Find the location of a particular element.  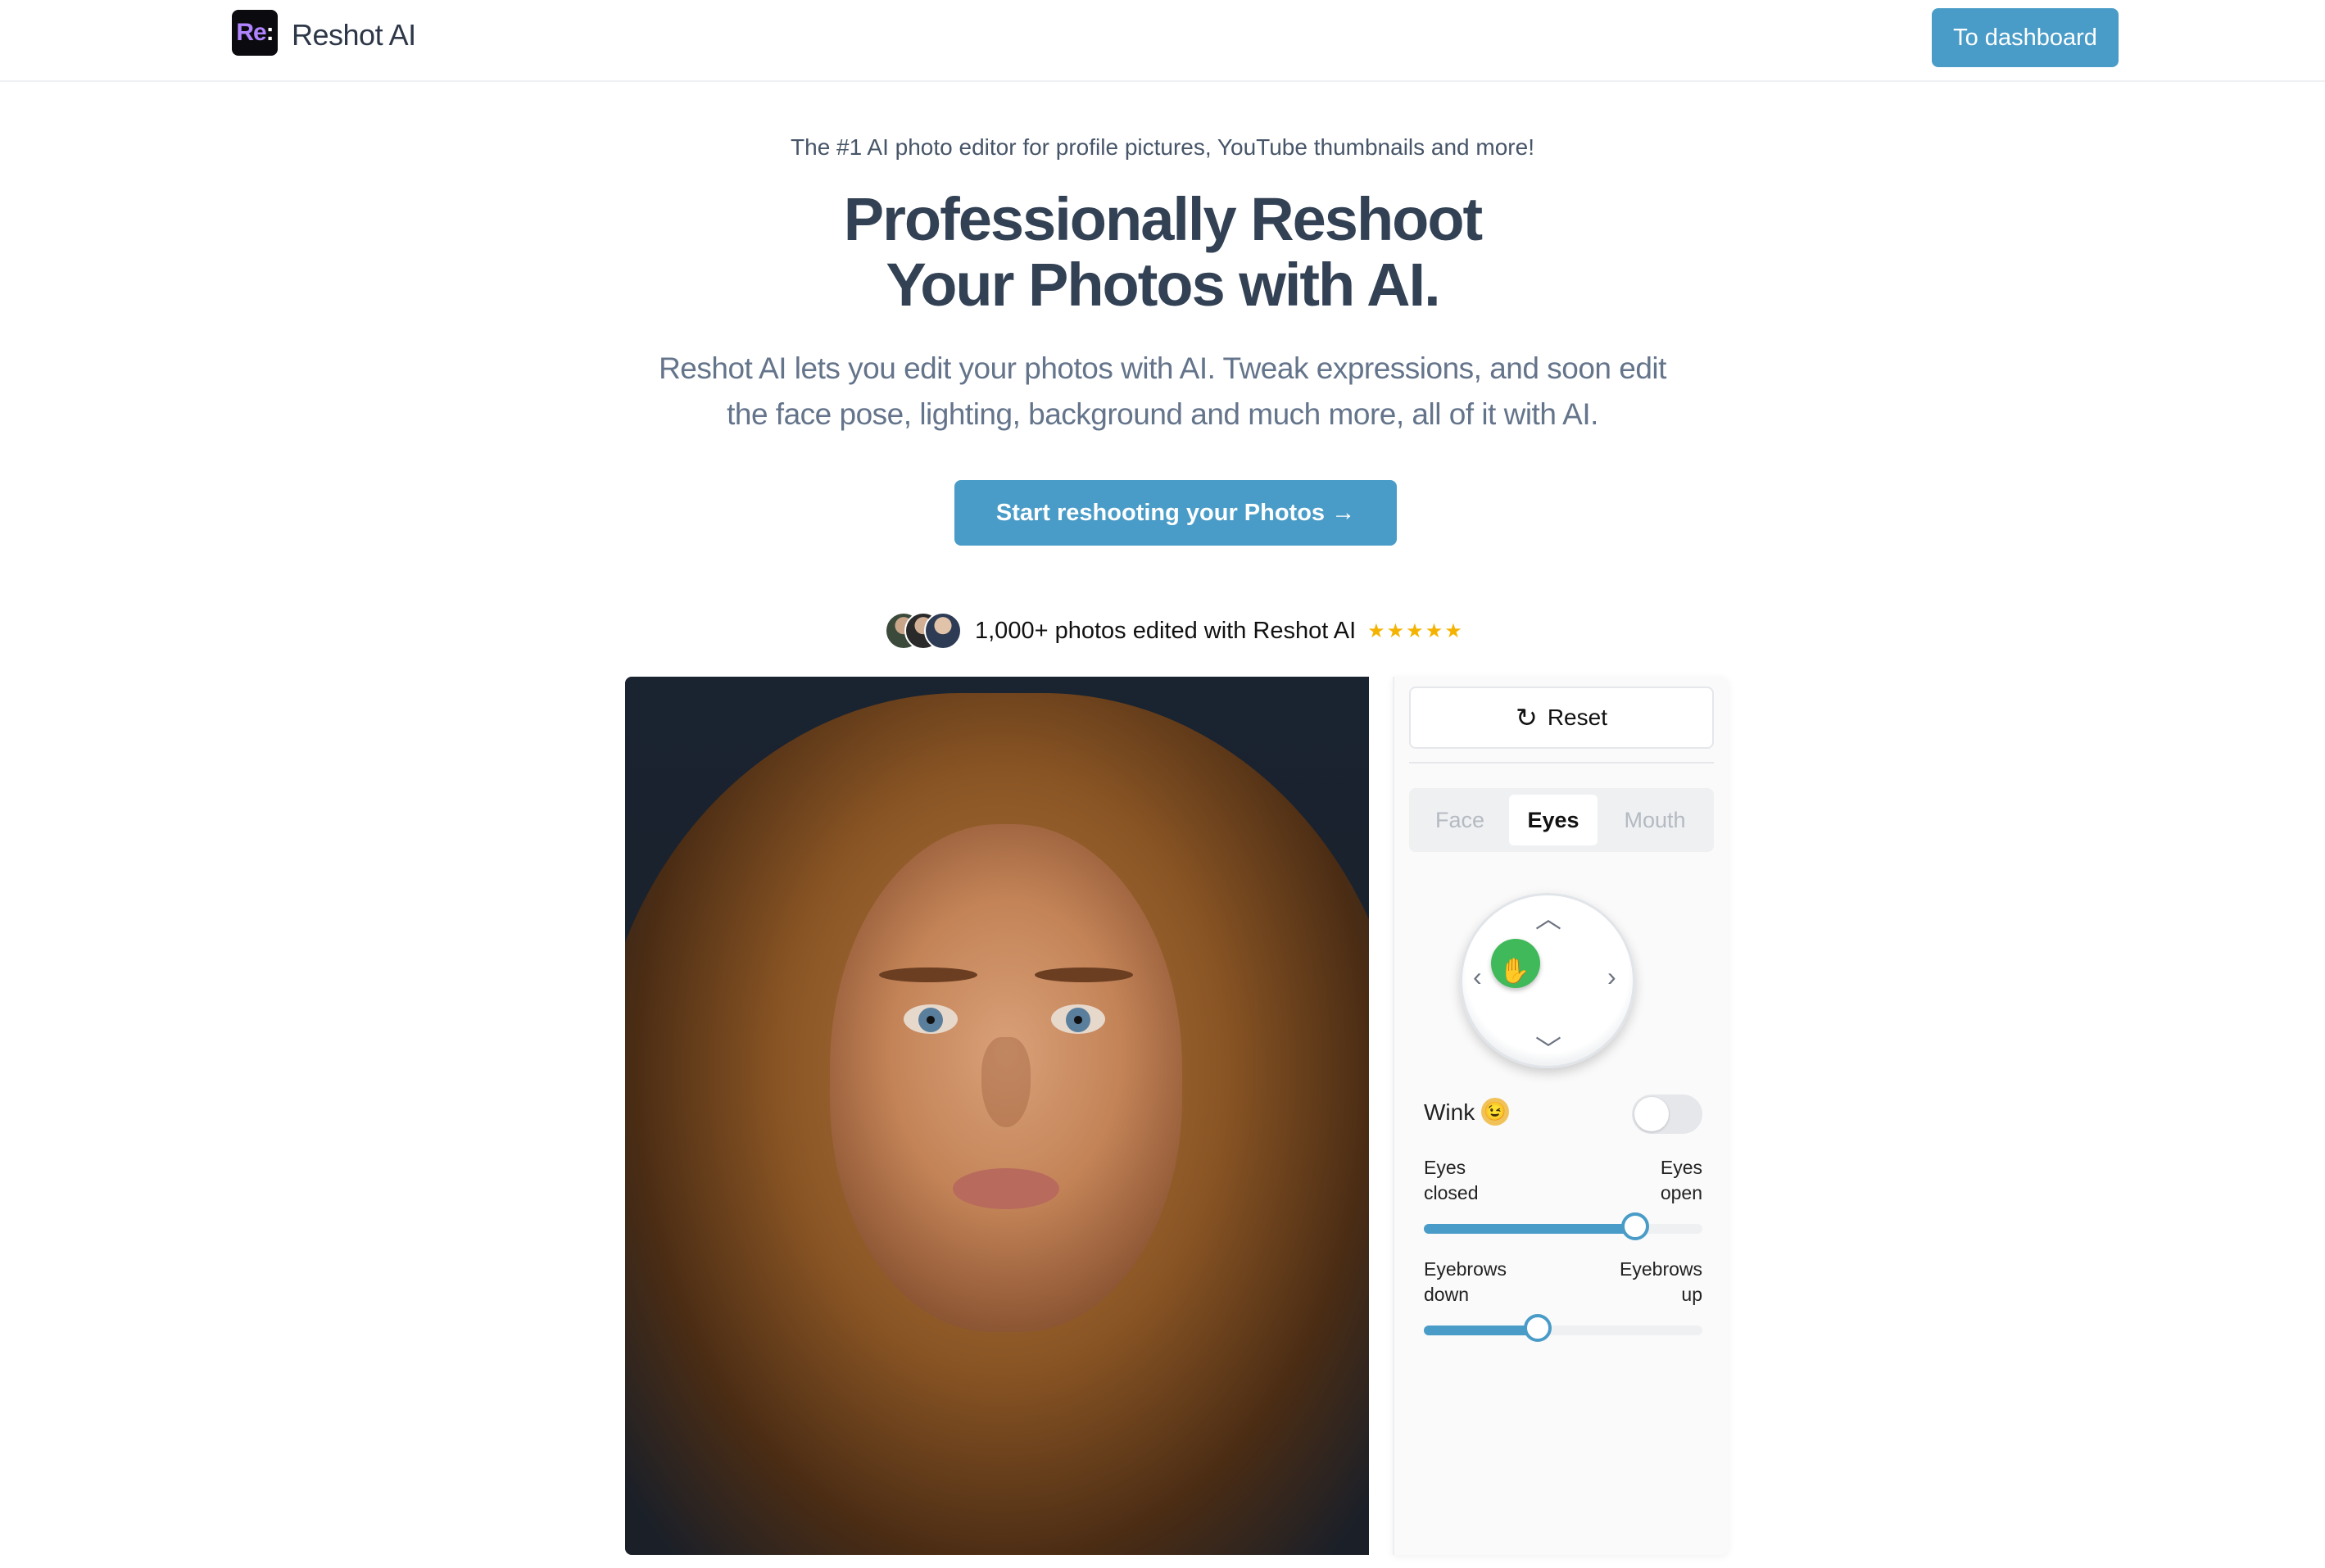

user-avatars is located at coordinates (924, 631).